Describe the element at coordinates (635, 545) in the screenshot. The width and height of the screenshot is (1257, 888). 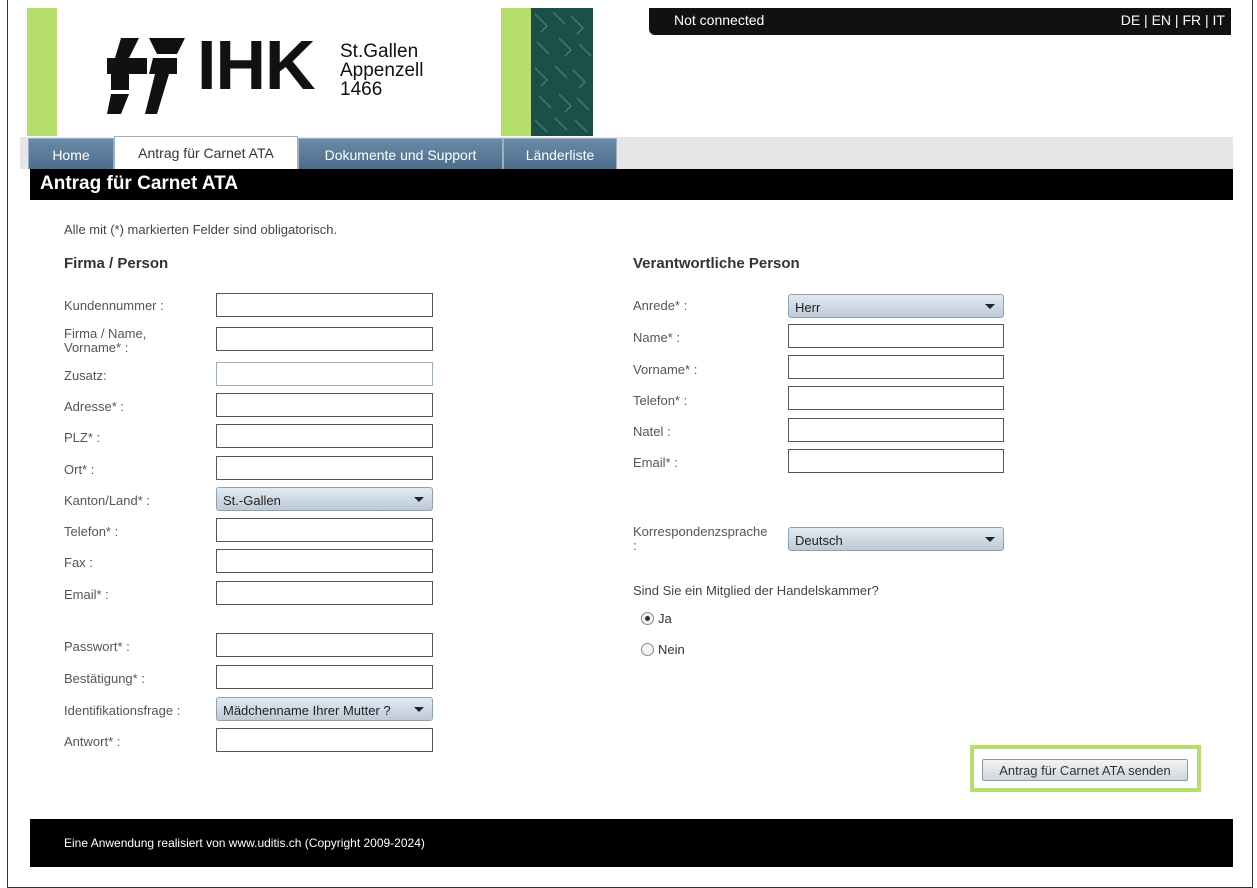
I see `label-sprache-line: :` at that location.